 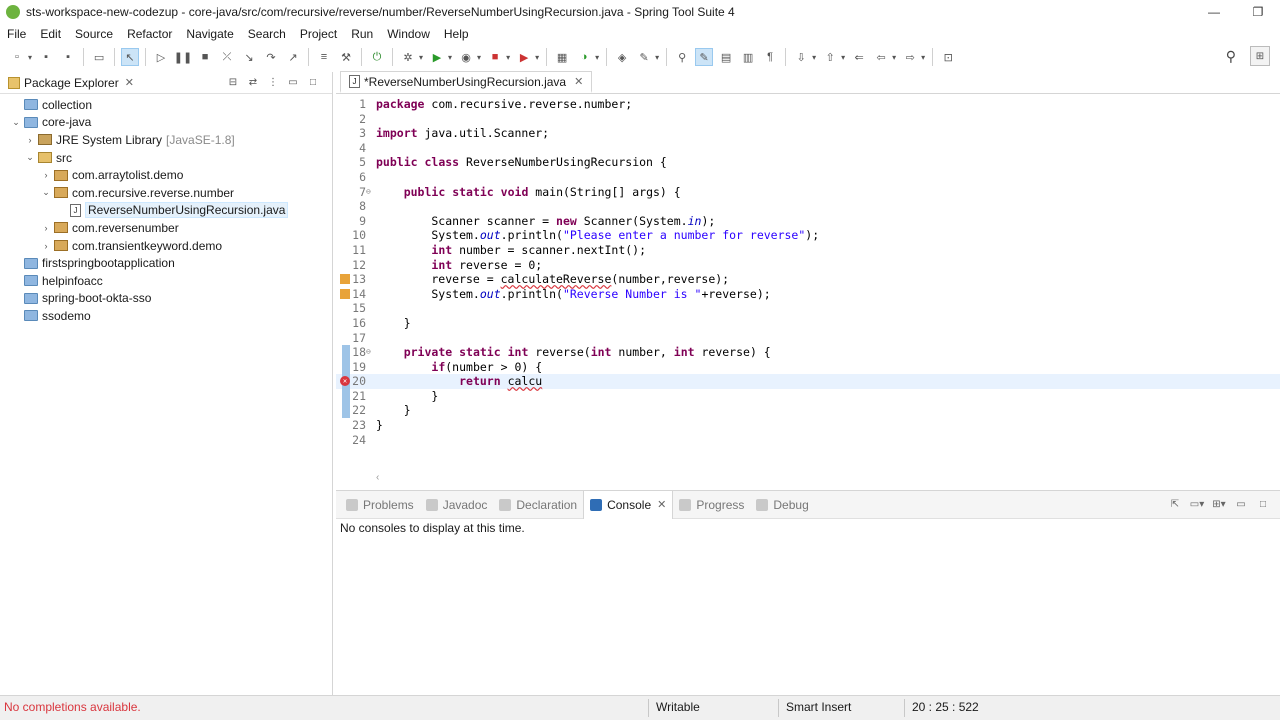 I want to click on menu-window: Window, so click(x=408, y=34).